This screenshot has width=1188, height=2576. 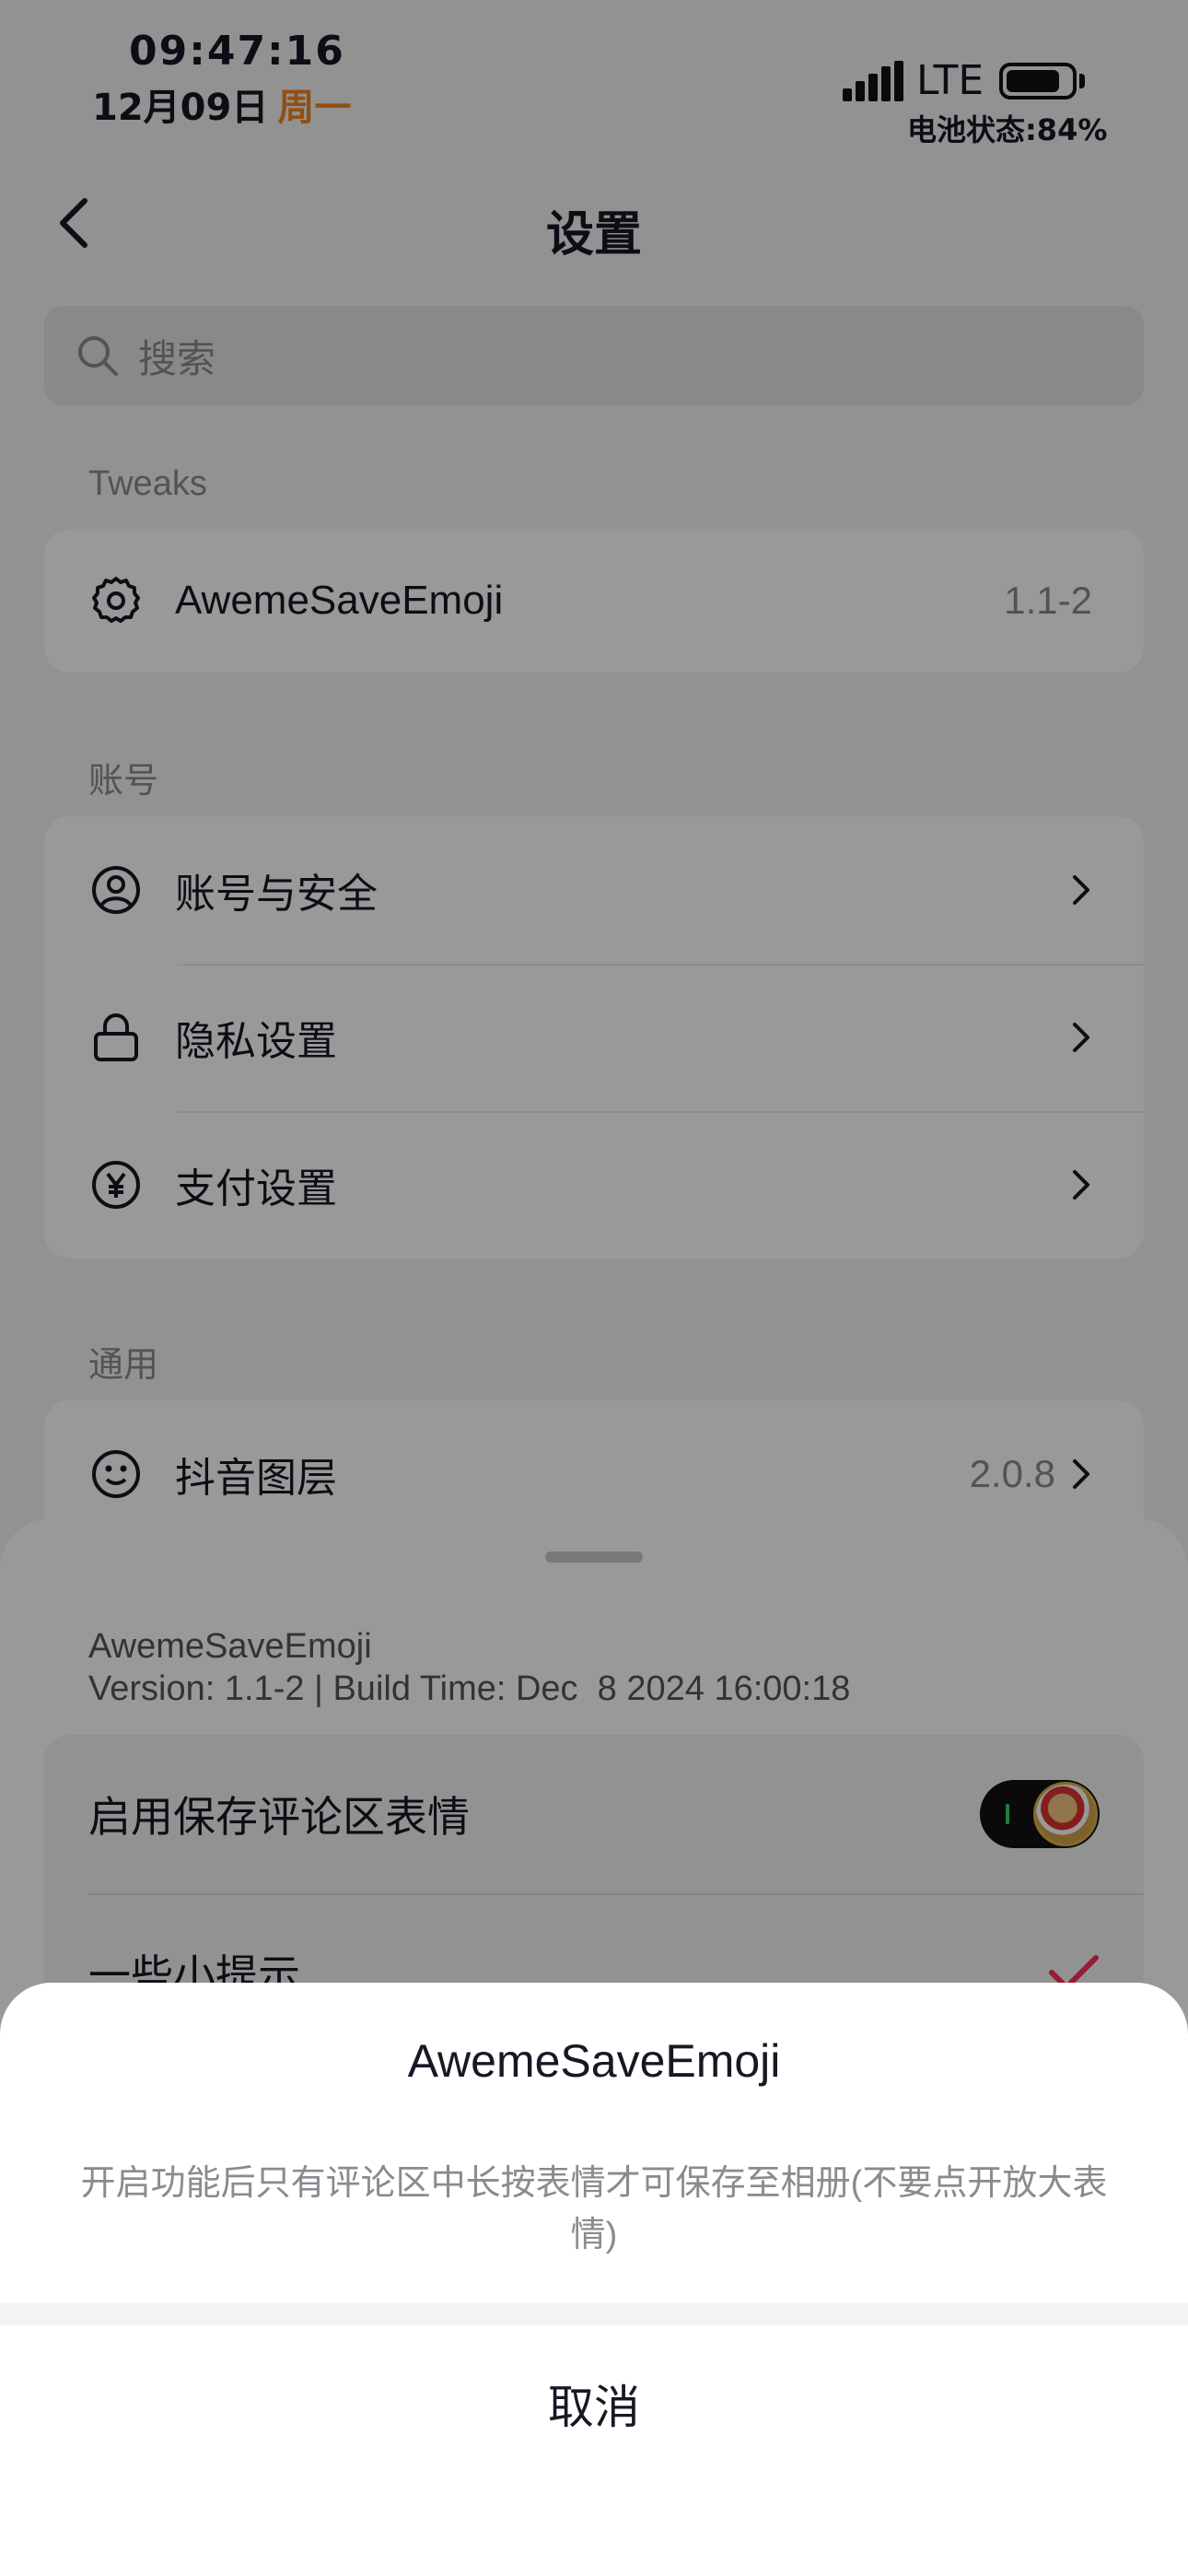 What do you see at coordinates (594, 2061) in the screenshot?
I see `alert-title: AwemeSaveEmoji` at bounding box center [594, 2061].